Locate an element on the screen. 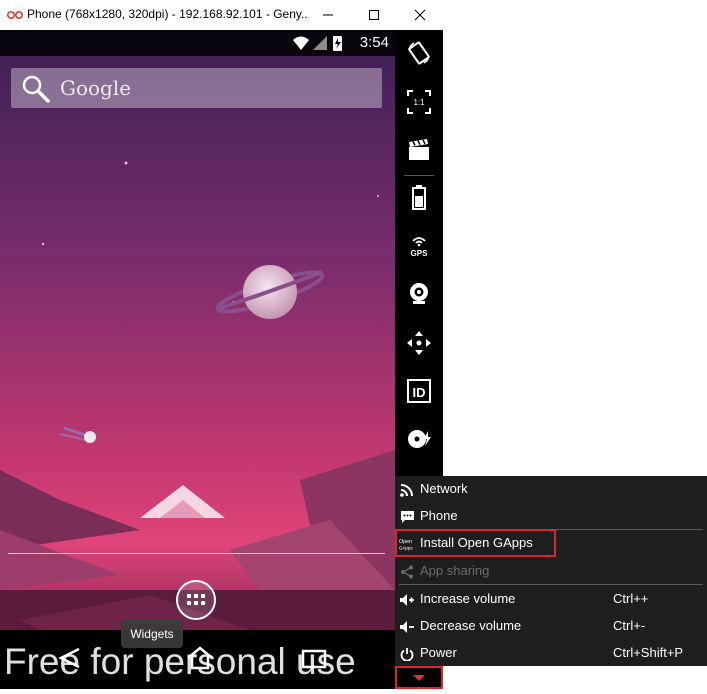 This screenshot has height=694, width=707. rotate-button is located at coordinates (419, 53).